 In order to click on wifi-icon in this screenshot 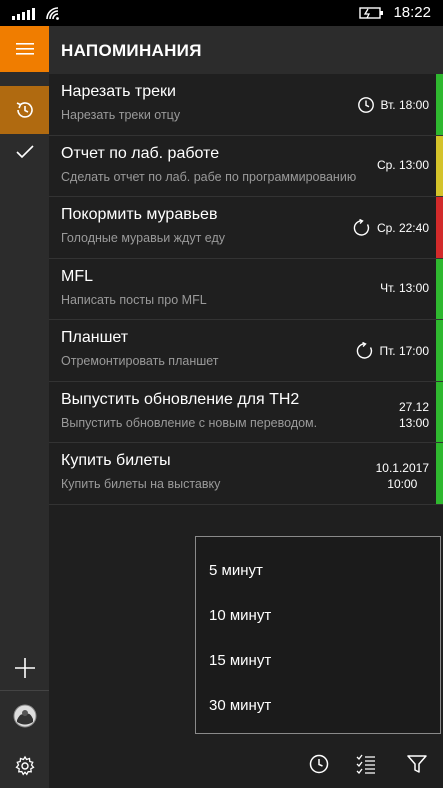, I will do `click(52, 13)`.